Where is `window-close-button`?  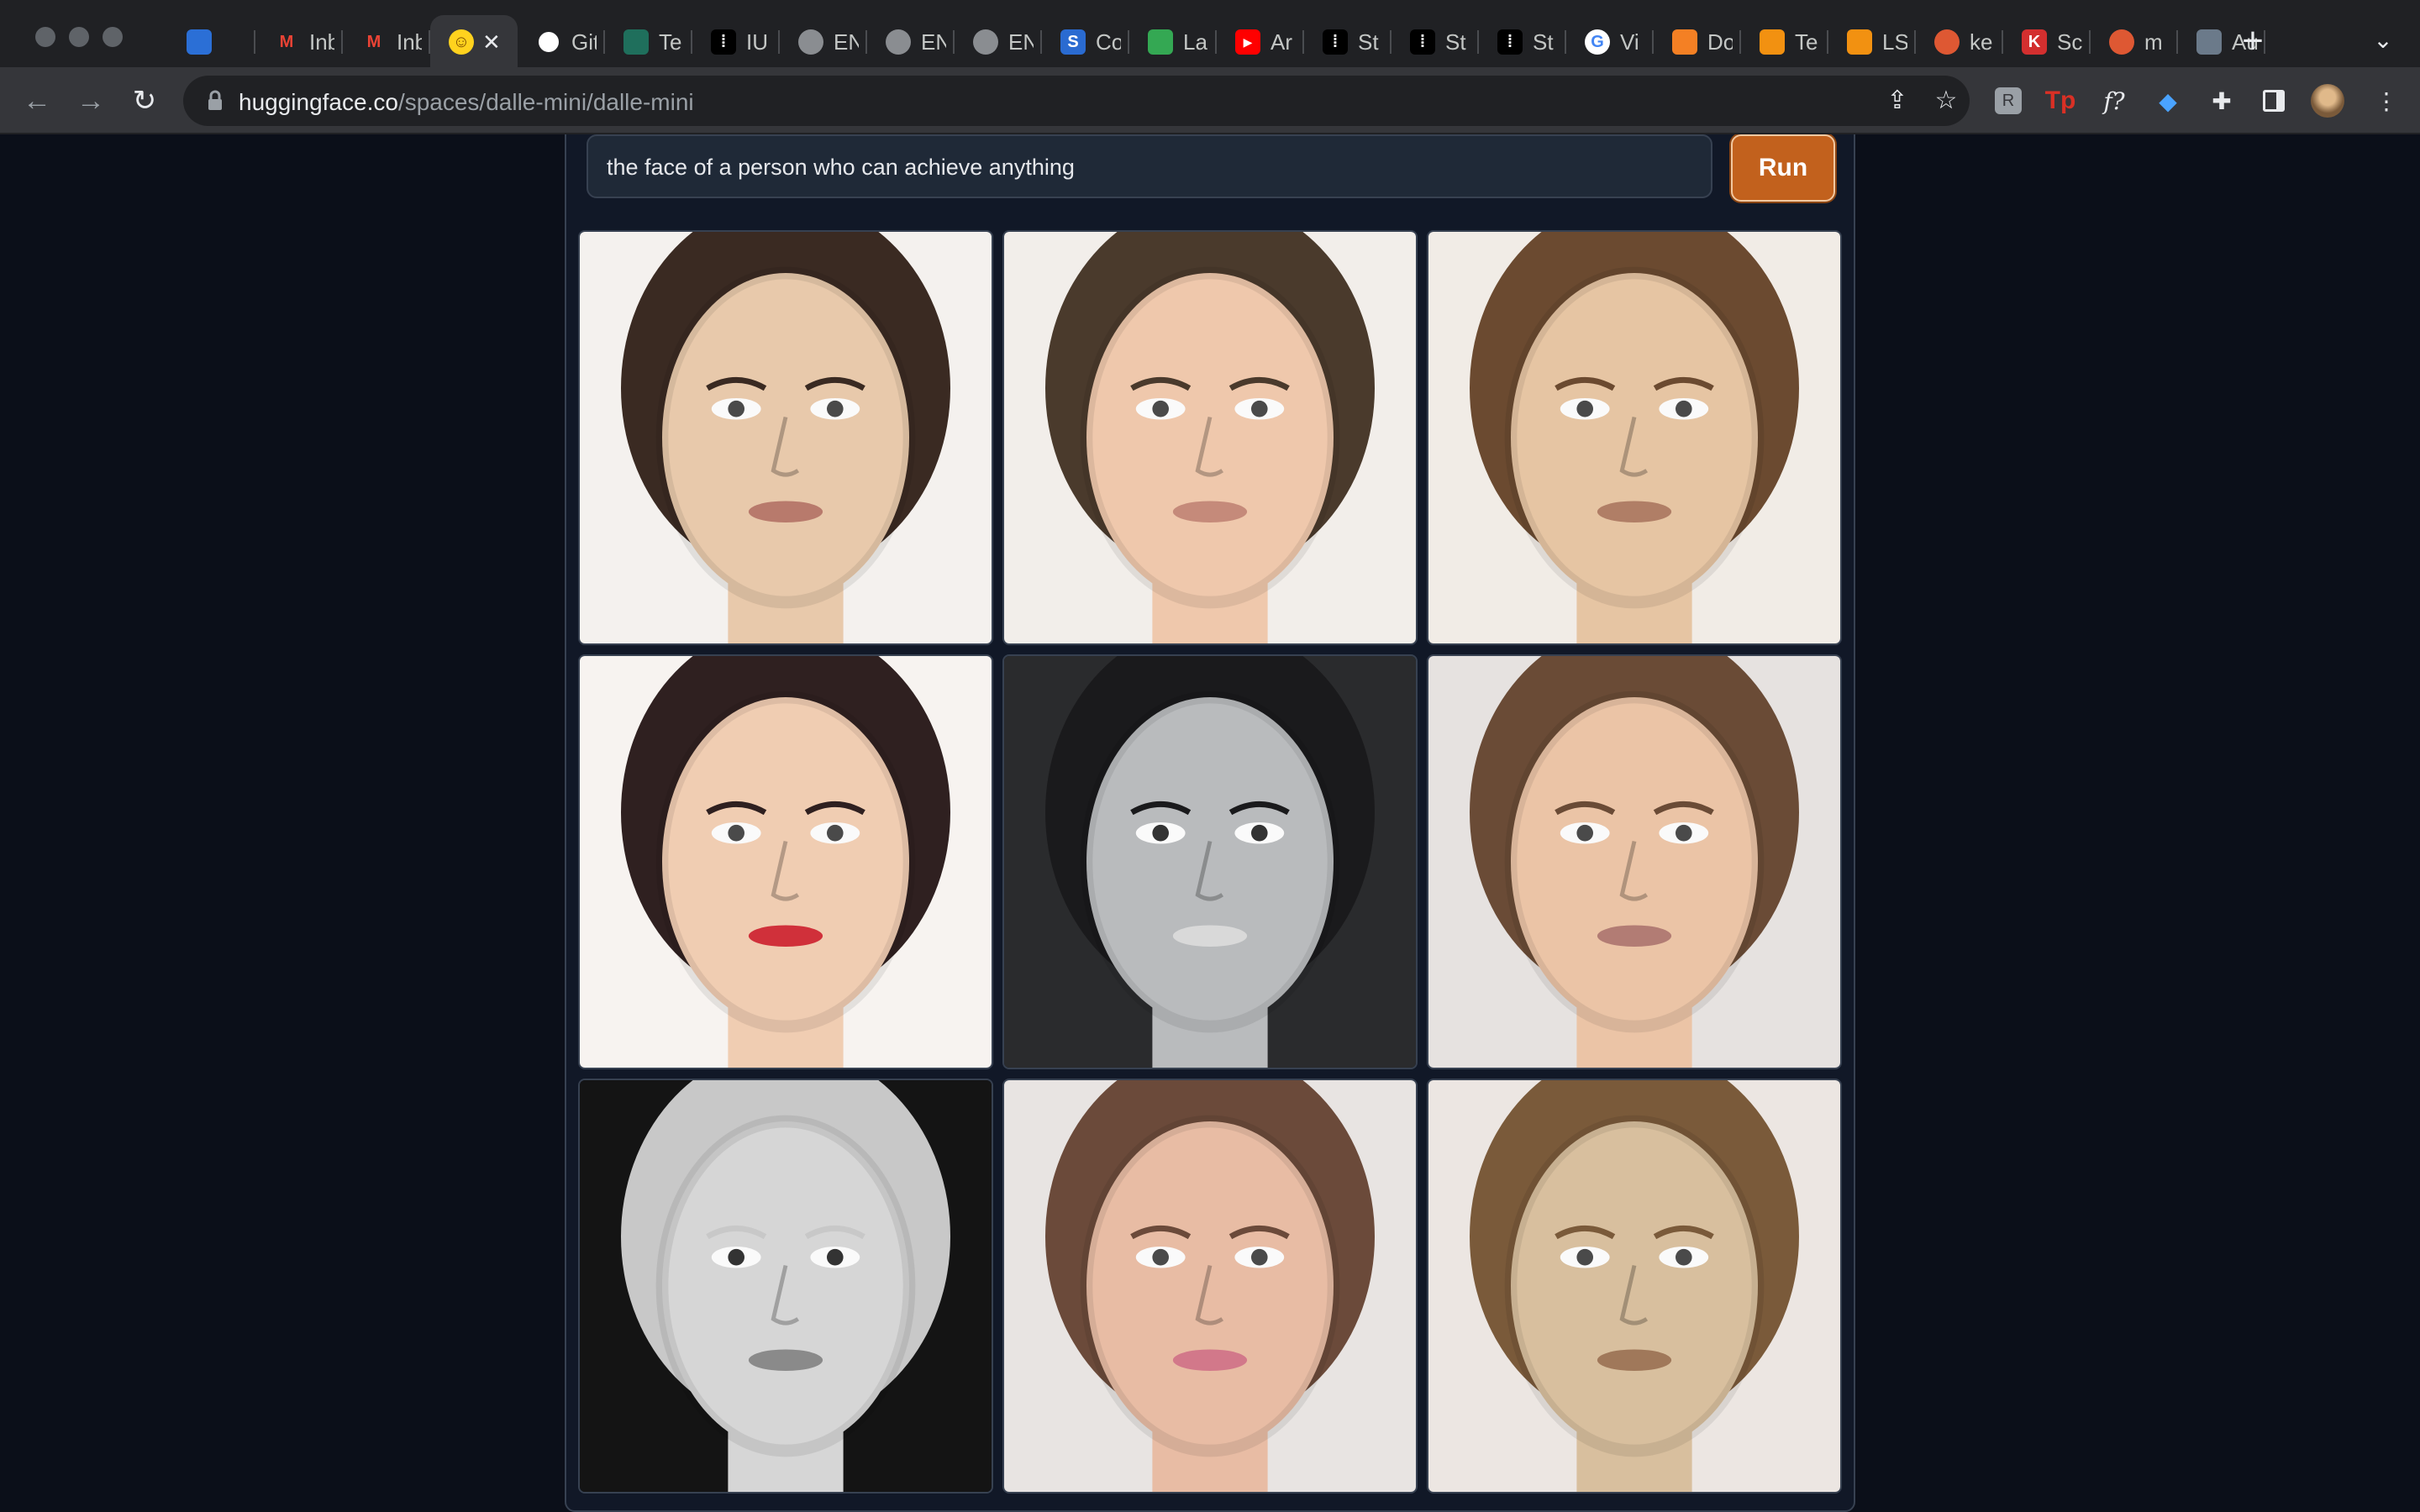 window-close-button is located at coordinates (45, 37).